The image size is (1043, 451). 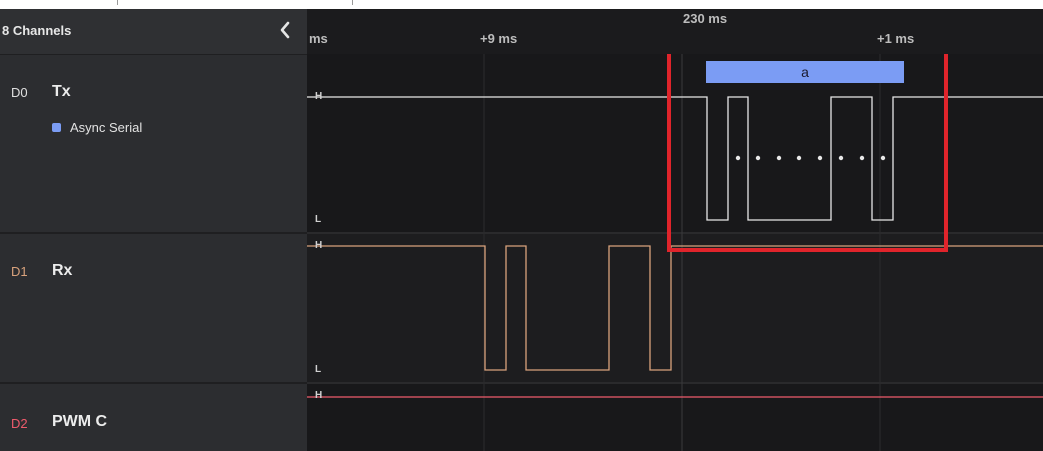 I want to click on channel-name: Tx, so click(x=61, y=92).